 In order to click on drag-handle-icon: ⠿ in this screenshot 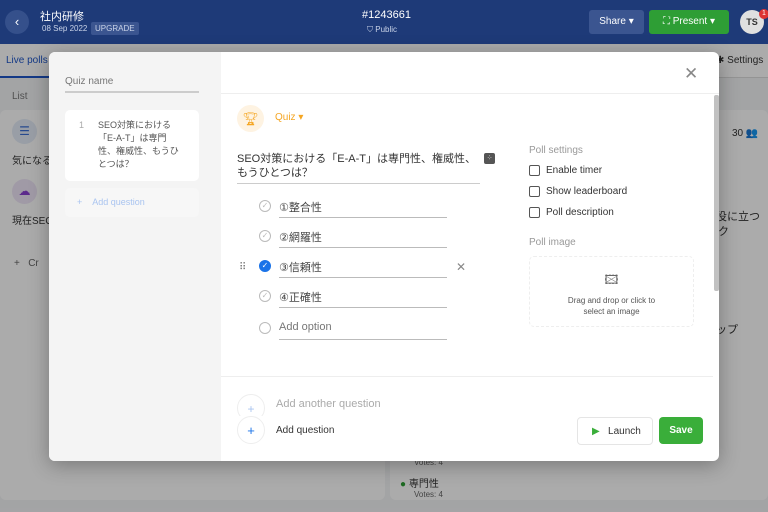, I will do `click(242, 267)`.